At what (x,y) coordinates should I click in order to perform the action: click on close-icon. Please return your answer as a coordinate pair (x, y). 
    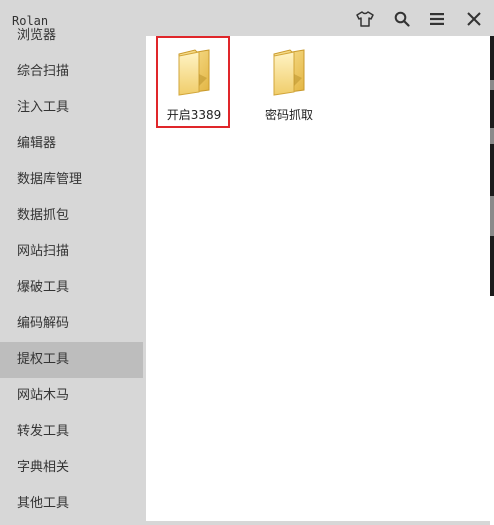
    Looking at the image, I should click on (474, 19).